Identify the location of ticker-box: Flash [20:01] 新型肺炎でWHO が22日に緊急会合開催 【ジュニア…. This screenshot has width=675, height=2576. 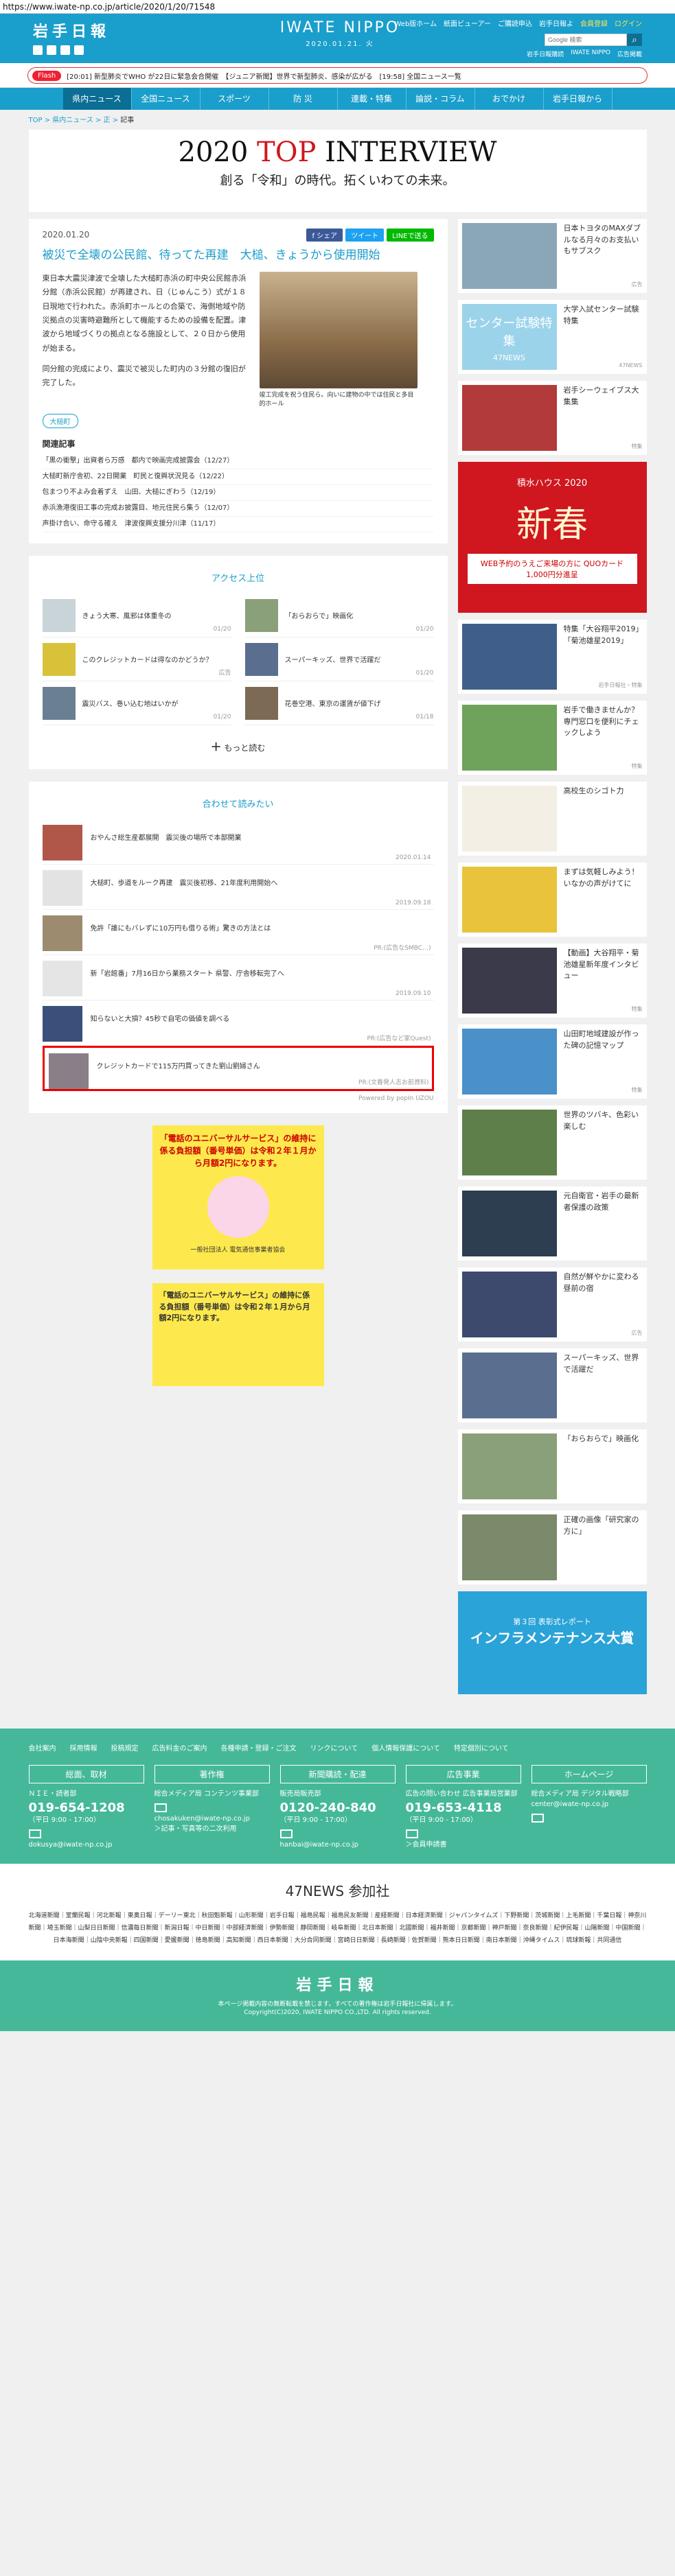
(337, 75).